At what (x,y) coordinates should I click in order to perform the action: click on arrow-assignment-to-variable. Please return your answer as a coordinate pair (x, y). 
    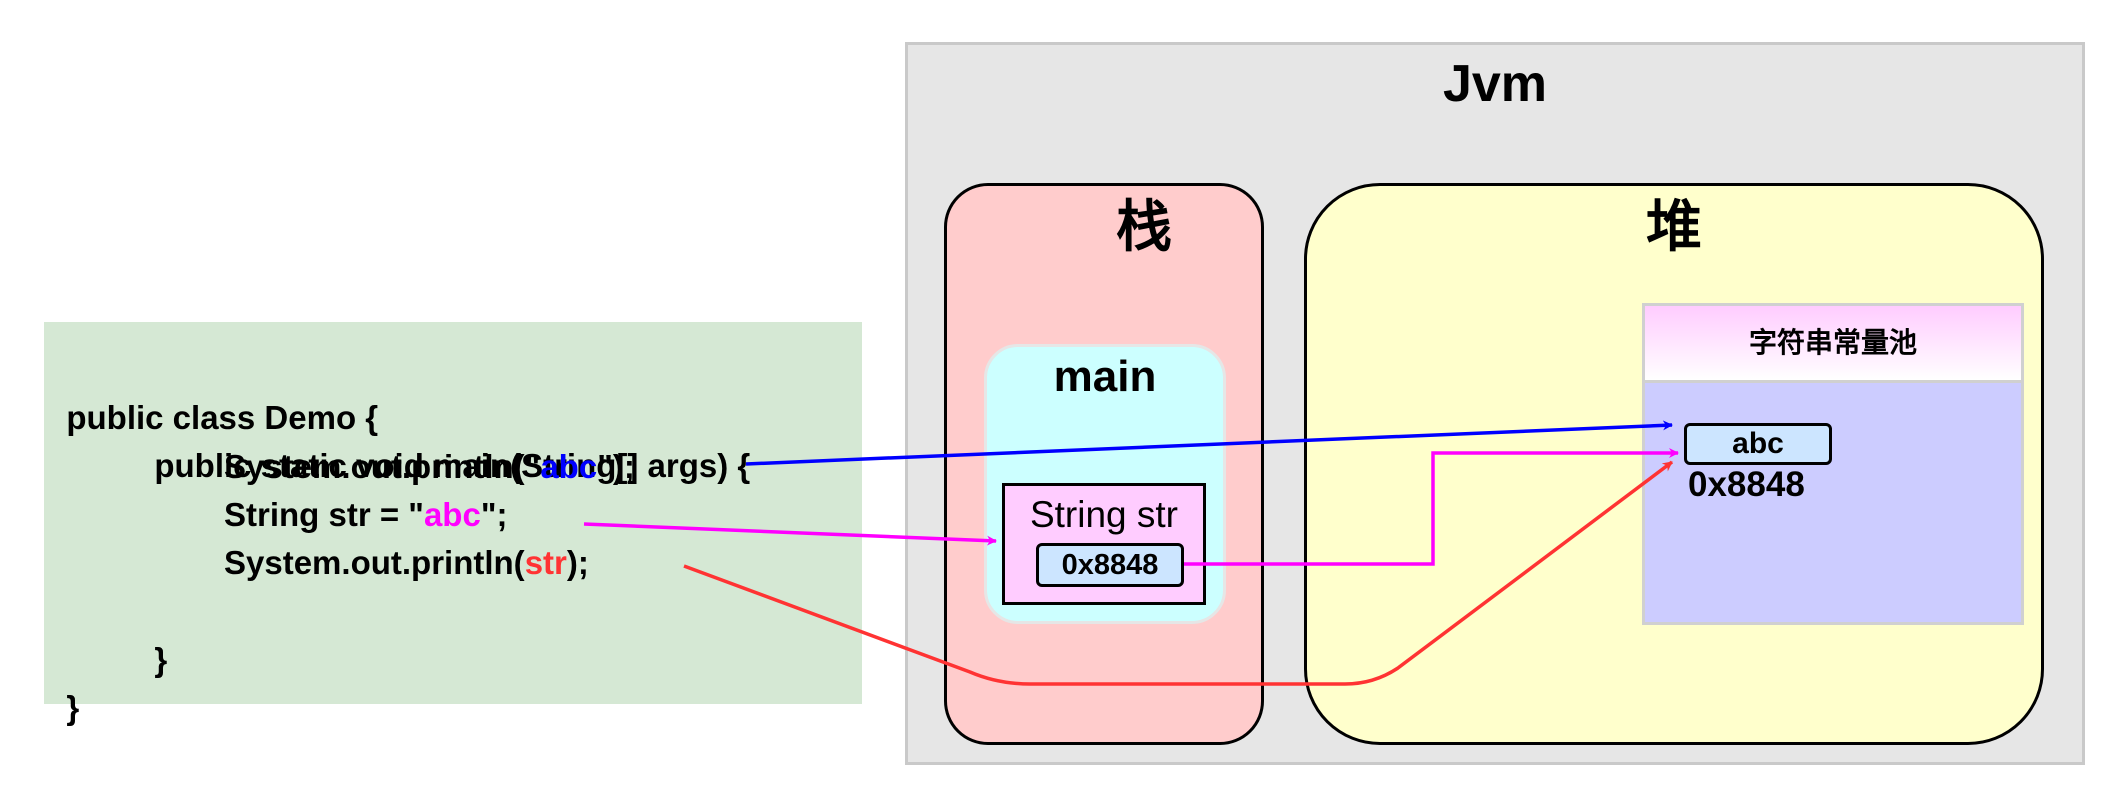
    Looking at the image, I should click on (790, 534).